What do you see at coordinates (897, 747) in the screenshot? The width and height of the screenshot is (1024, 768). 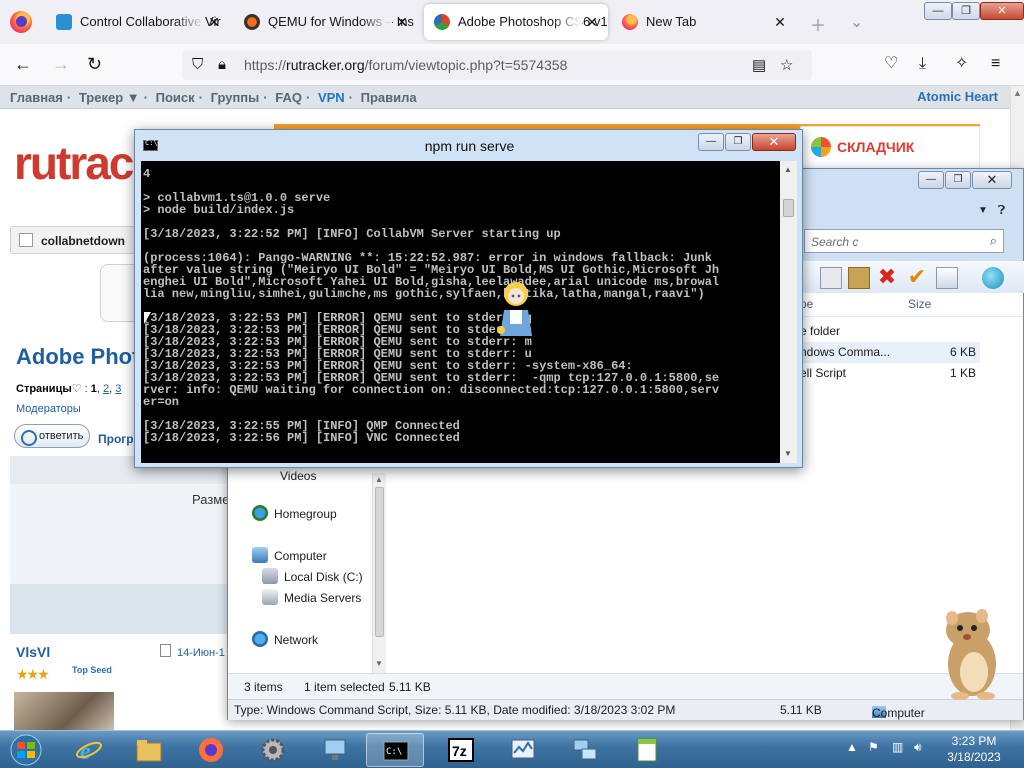 I see `network-status-icon: ▥` at bounding box center [897, 747].